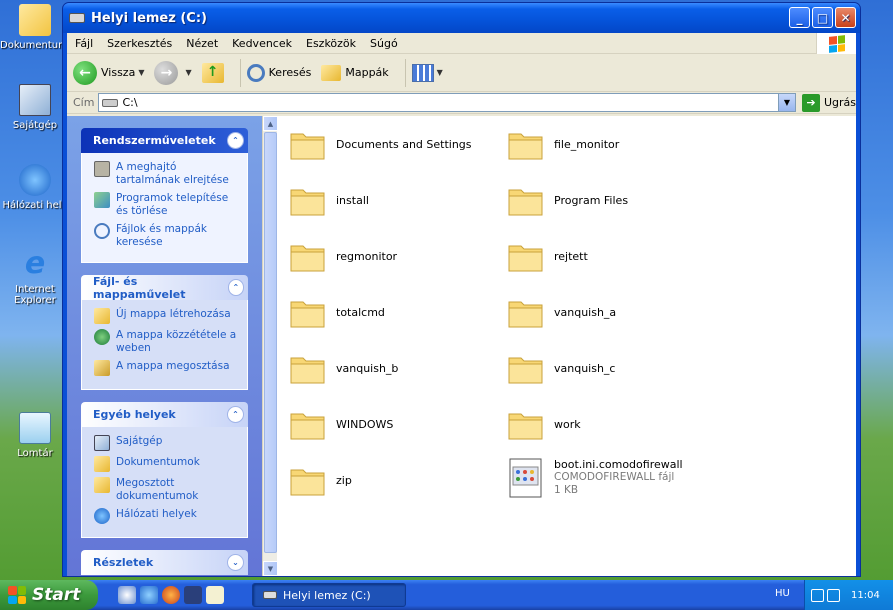  What do you see at coordinates (544, 424) in the screenshot?
I see `folder-item: work` at bounding box center [544, 424].